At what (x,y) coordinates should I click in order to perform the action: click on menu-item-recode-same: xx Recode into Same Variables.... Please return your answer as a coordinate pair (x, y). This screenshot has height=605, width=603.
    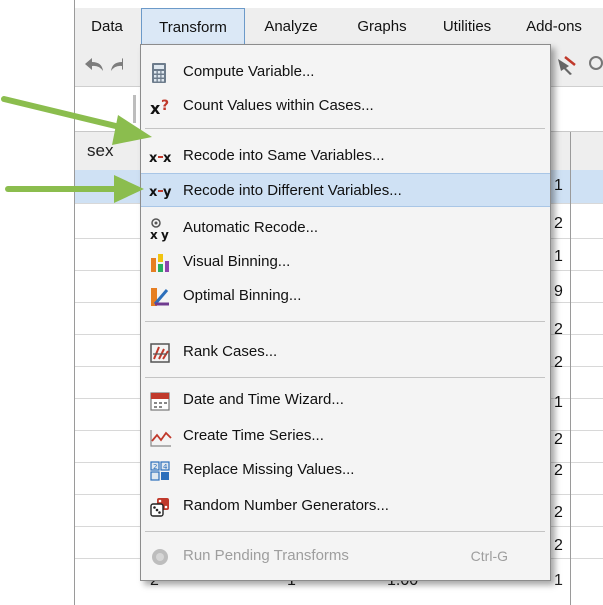
    Looking at the image, I should click on (345, 156).